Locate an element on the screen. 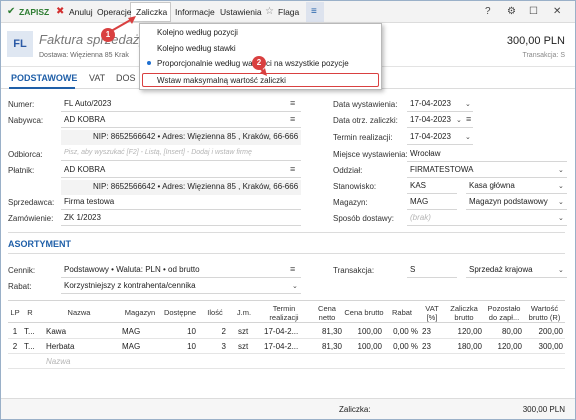 Image resolution: width=576 pixels, height=420 pixels. transaction-code-field: S is located at coordinates (432, 270).